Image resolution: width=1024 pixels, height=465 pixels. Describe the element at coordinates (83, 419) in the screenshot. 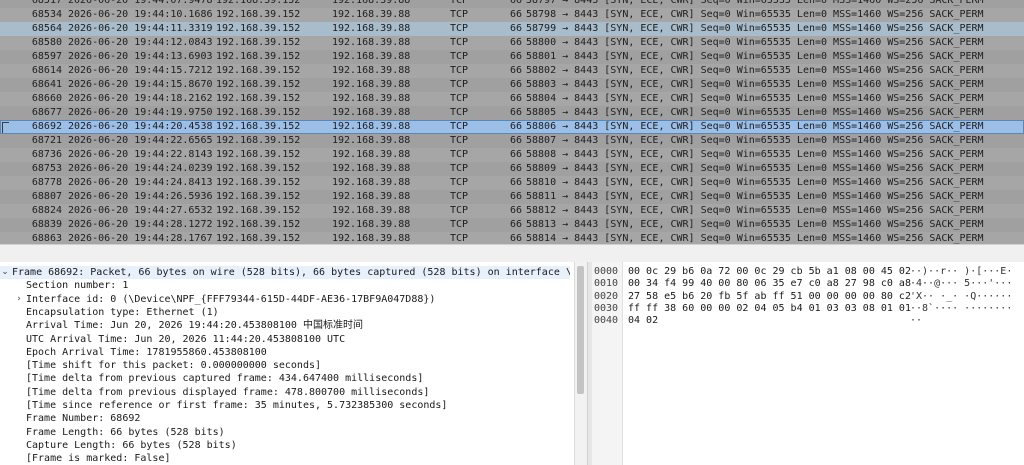

I see `tree-item-label: Frame Number: 68692` at that location.